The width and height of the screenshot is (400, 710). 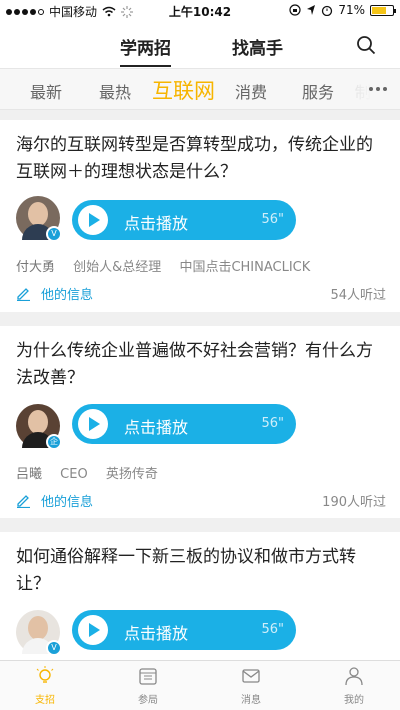 I want to click on category-latest: 最新, so click(x=46, y=91).